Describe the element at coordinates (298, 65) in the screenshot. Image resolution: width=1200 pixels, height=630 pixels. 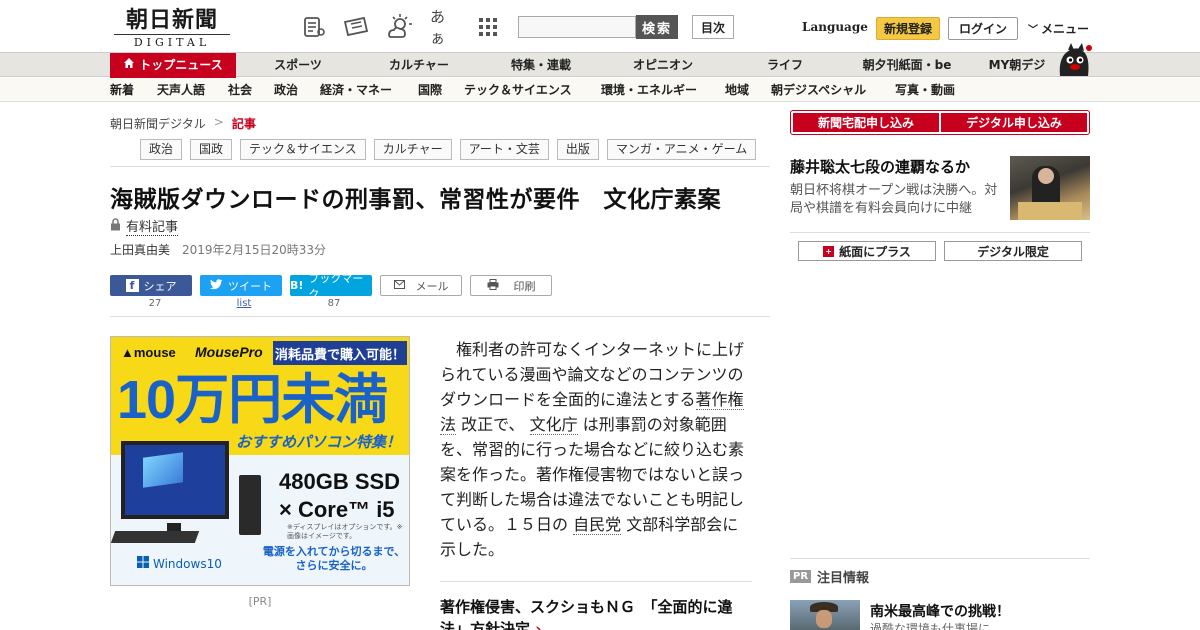
I see `nav-sports: スポーツ` at that location.